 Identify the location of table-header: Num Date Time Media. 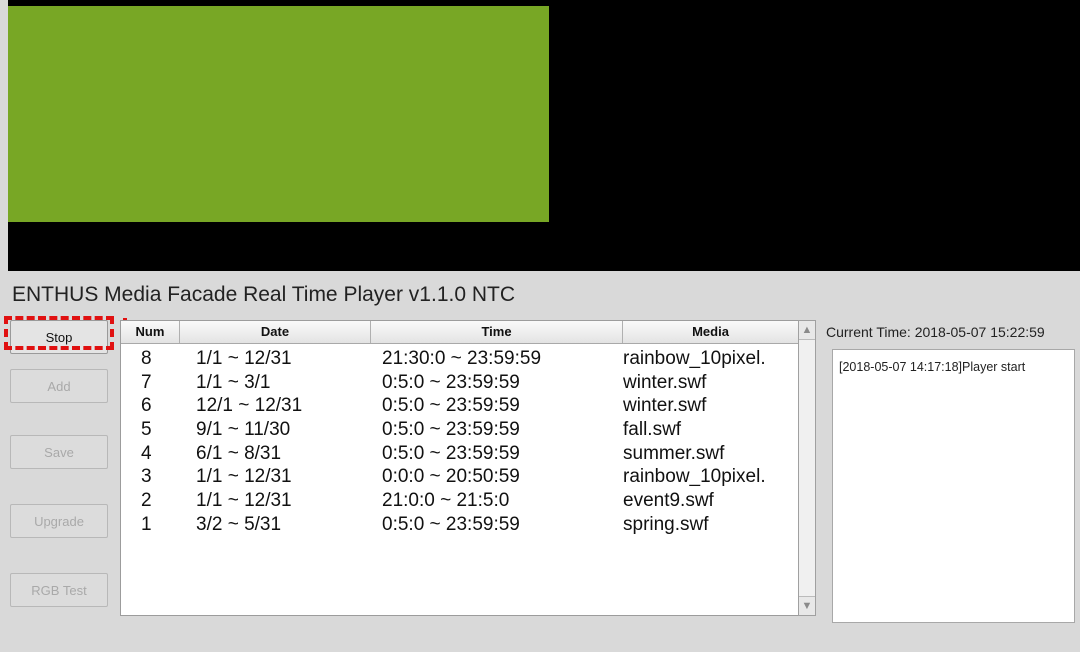
(460, 332).